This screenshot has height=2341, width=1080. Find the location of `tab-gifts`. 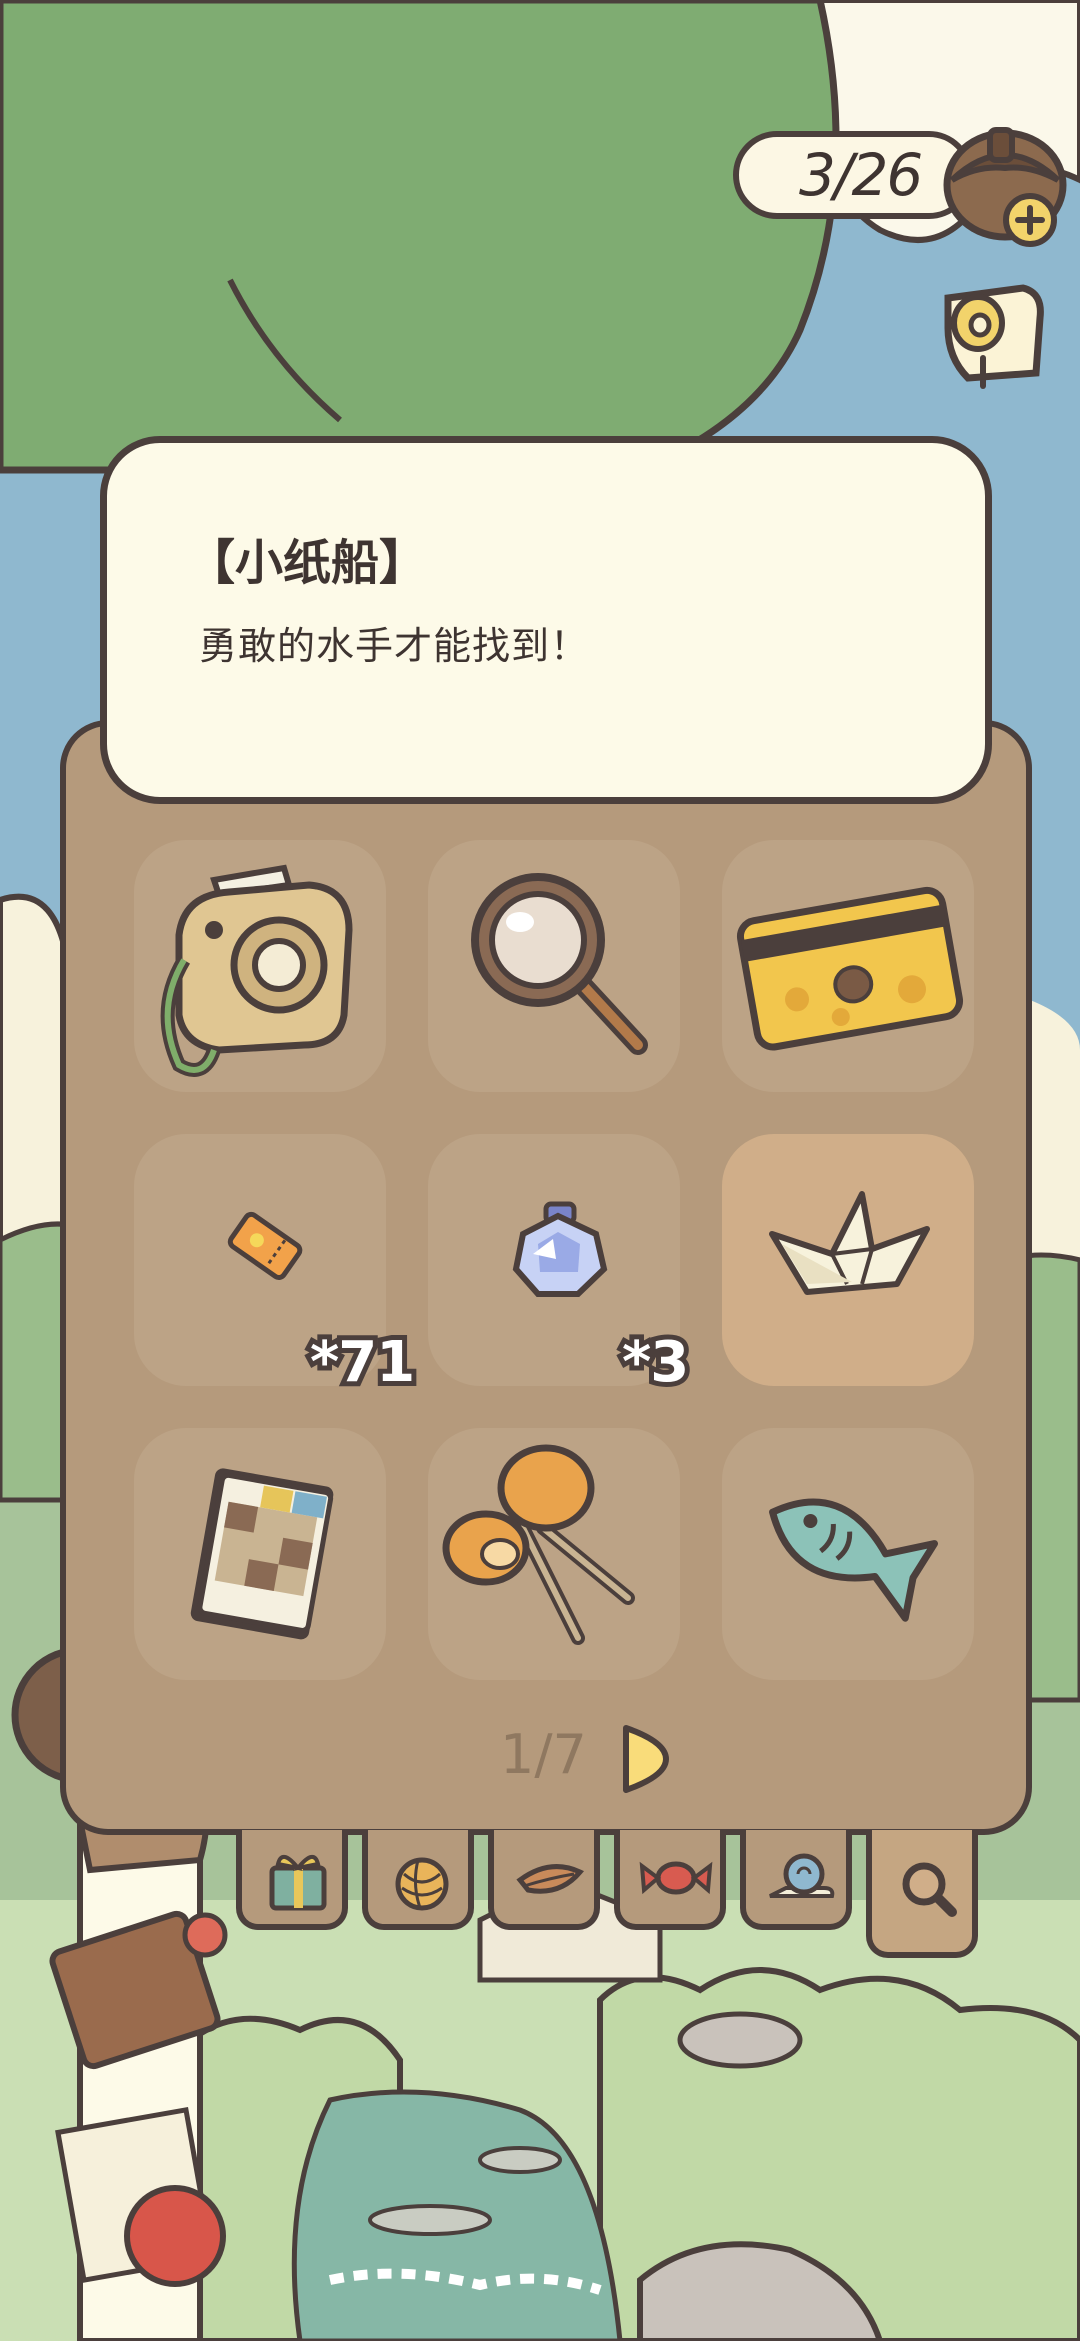

tab-gifts is located at coordinates (292, 1880).